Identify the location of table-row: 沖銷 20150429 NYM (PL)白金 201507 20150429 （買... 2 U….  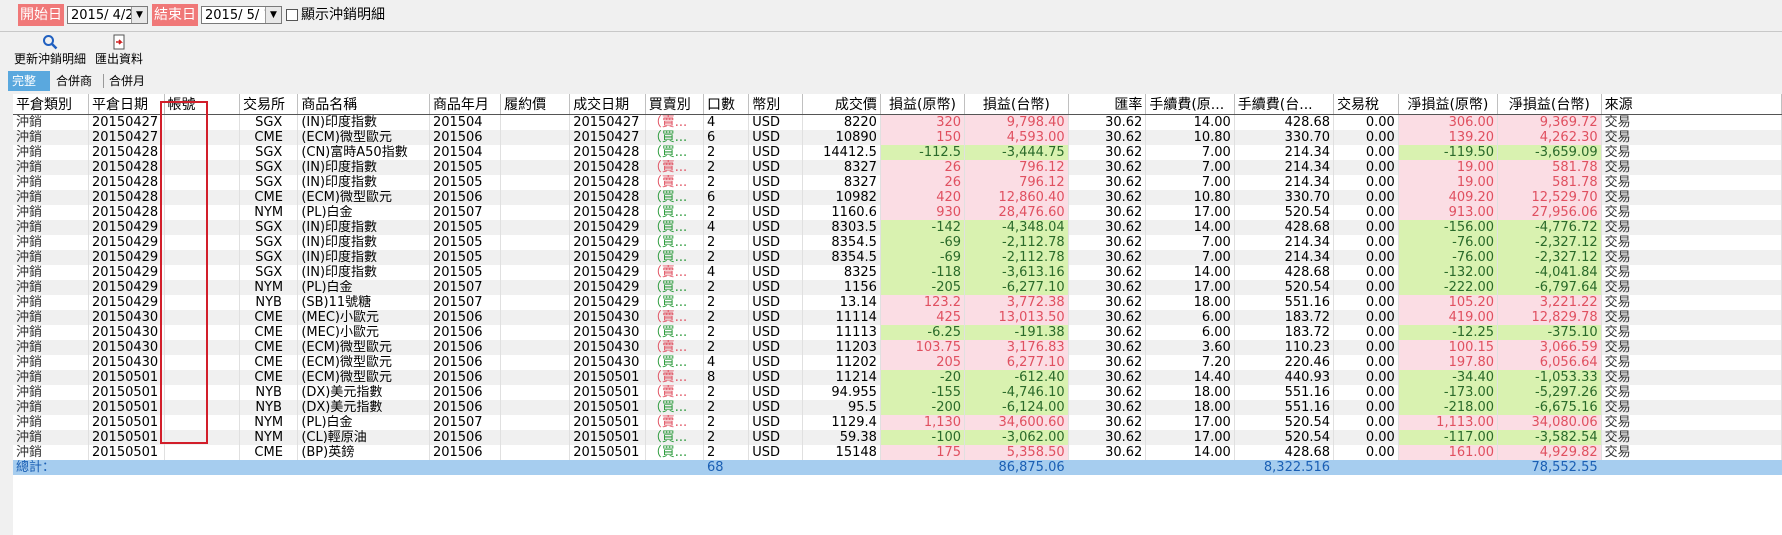
(897, 287).